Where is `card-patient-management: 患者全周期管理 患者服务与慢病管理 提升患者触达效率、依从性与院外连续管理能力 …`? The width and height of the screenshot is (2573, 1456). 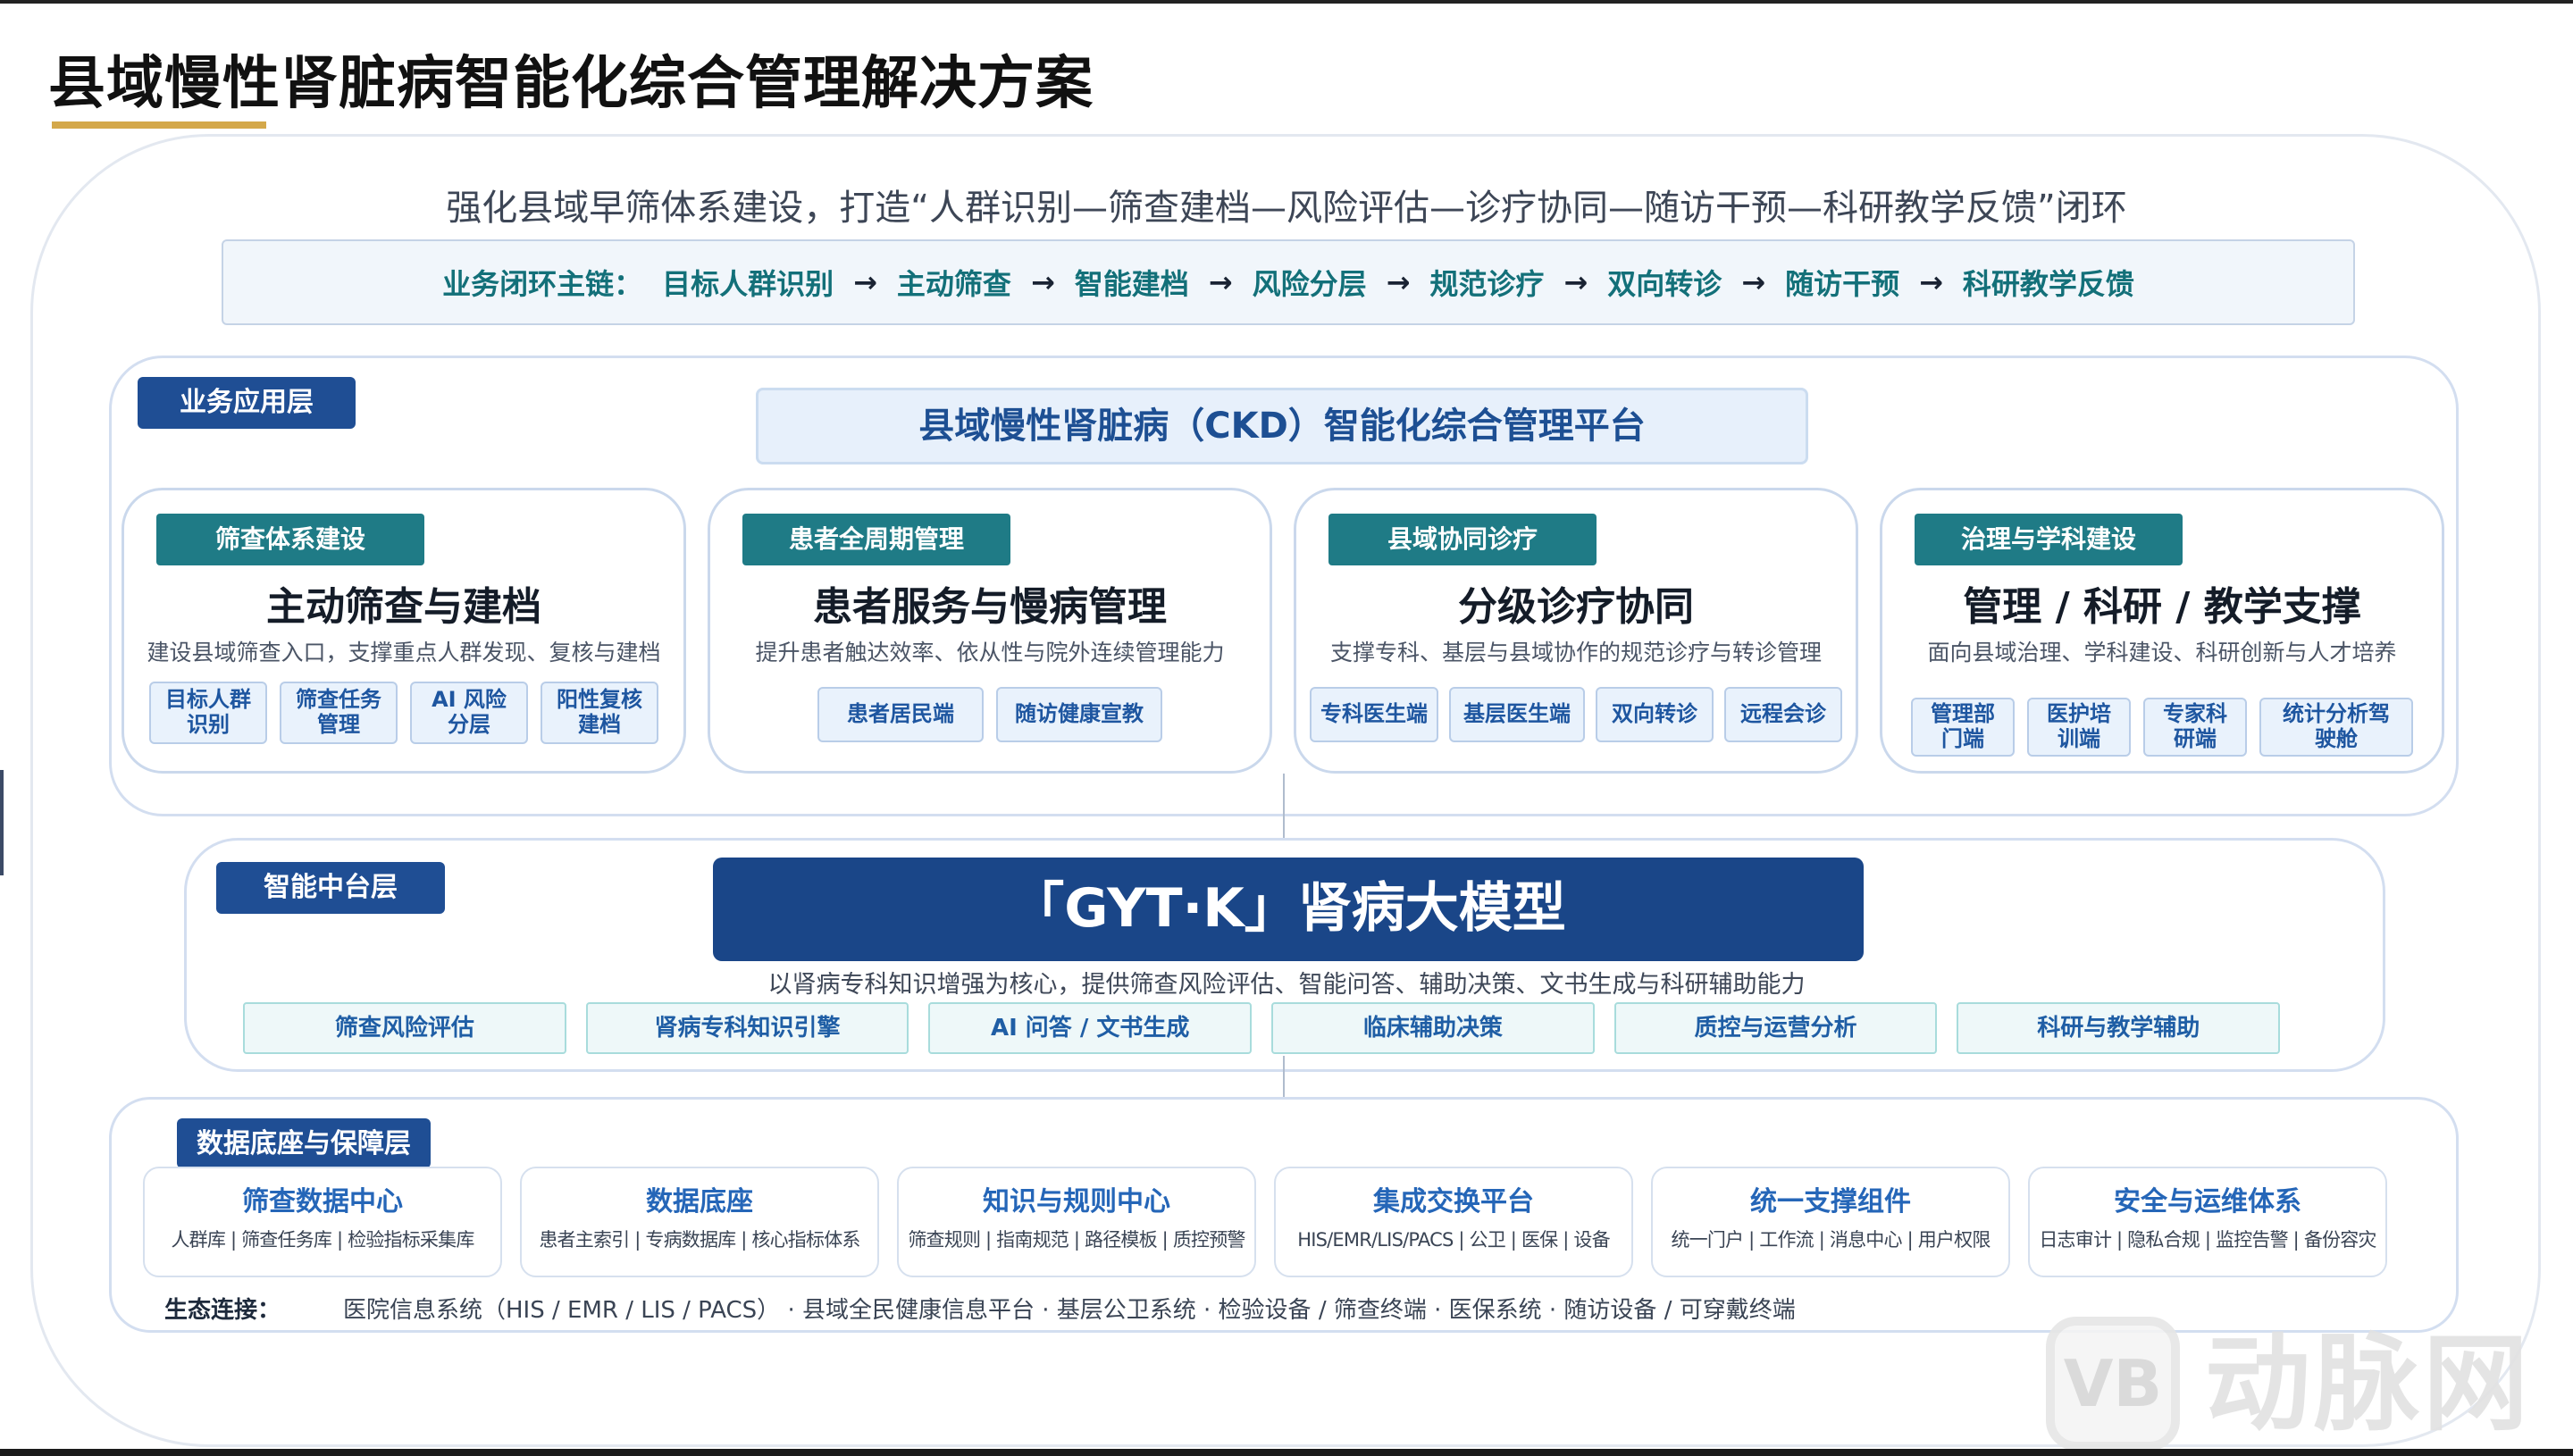 card-patient-management: 患者全周期管理 患者服务与慢病管理 提升患者触达效率、依从性与院外连续管理能力 … is located at coordinates (990, 631).